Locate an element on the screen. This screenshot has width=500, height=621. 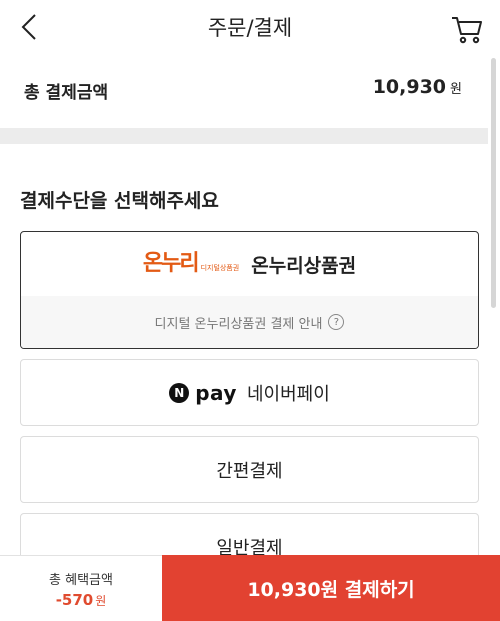
simple-pay-label: 간편결제 is located at coordinates (249, 471).